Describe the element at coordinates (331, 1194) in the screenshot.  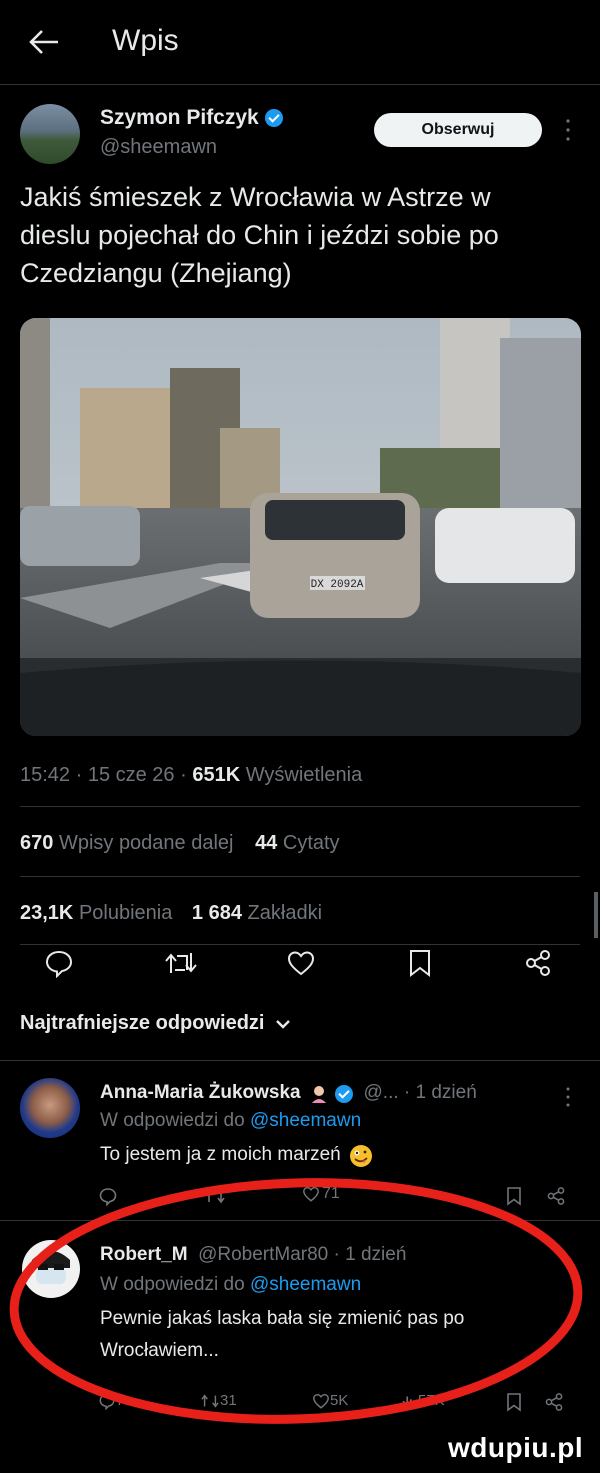
I see `reply-1-like-count: 71` at that location.